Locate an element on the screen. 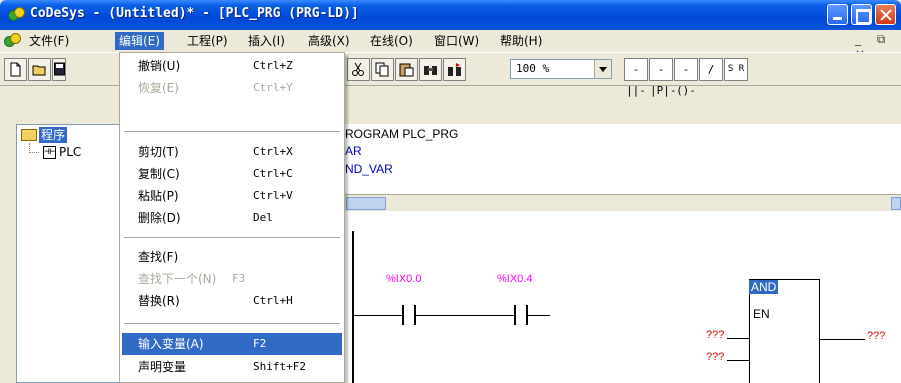 This screenshot has width=901, height=383. zoom-select: 100 % is located at coordinates (561, 69).